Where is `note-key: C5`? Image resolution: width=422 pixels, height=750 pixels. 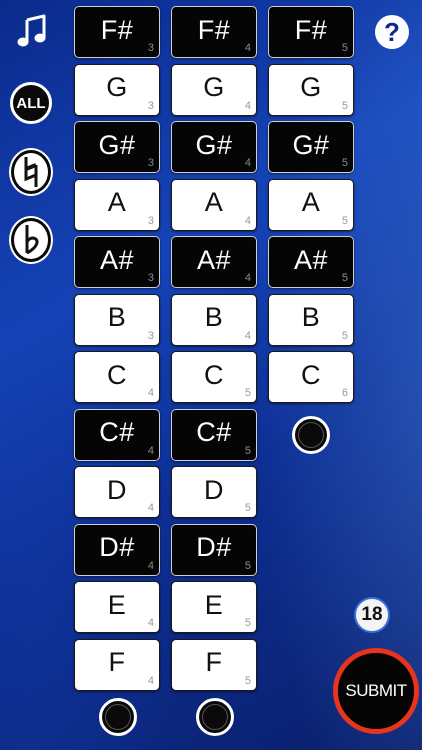 note-key: C5 is located at coordinates (214, 377).